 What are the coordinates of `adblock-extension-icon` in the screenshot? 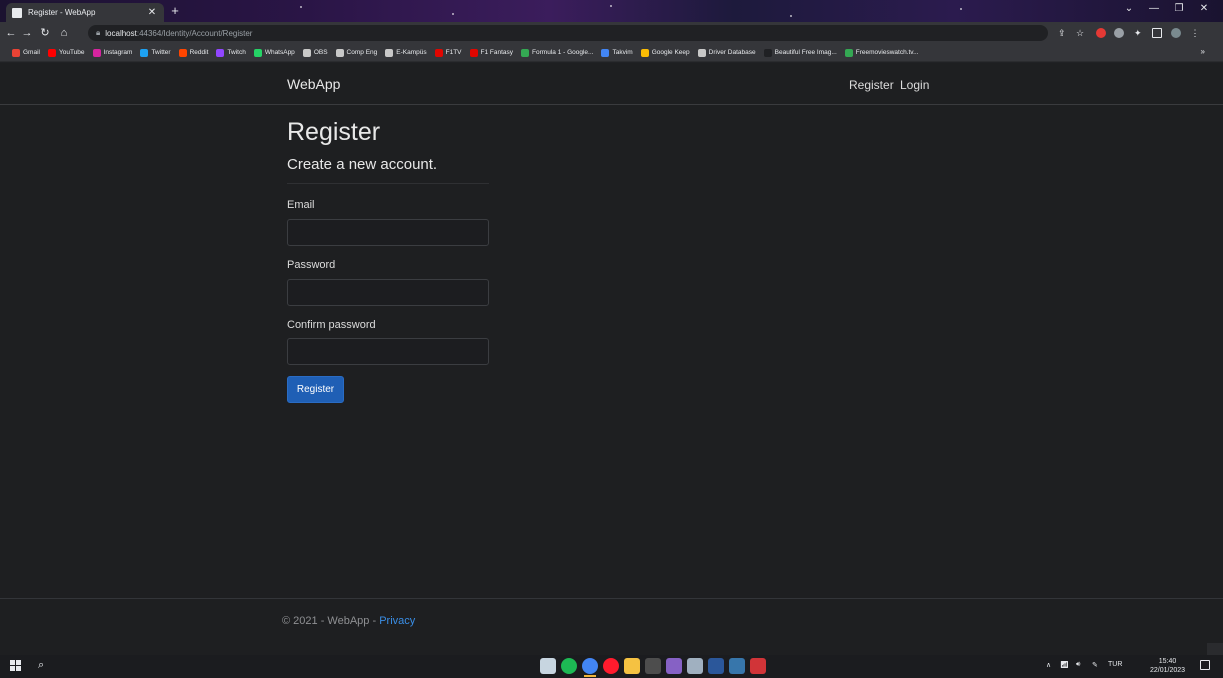 It's located at (1101, 33).